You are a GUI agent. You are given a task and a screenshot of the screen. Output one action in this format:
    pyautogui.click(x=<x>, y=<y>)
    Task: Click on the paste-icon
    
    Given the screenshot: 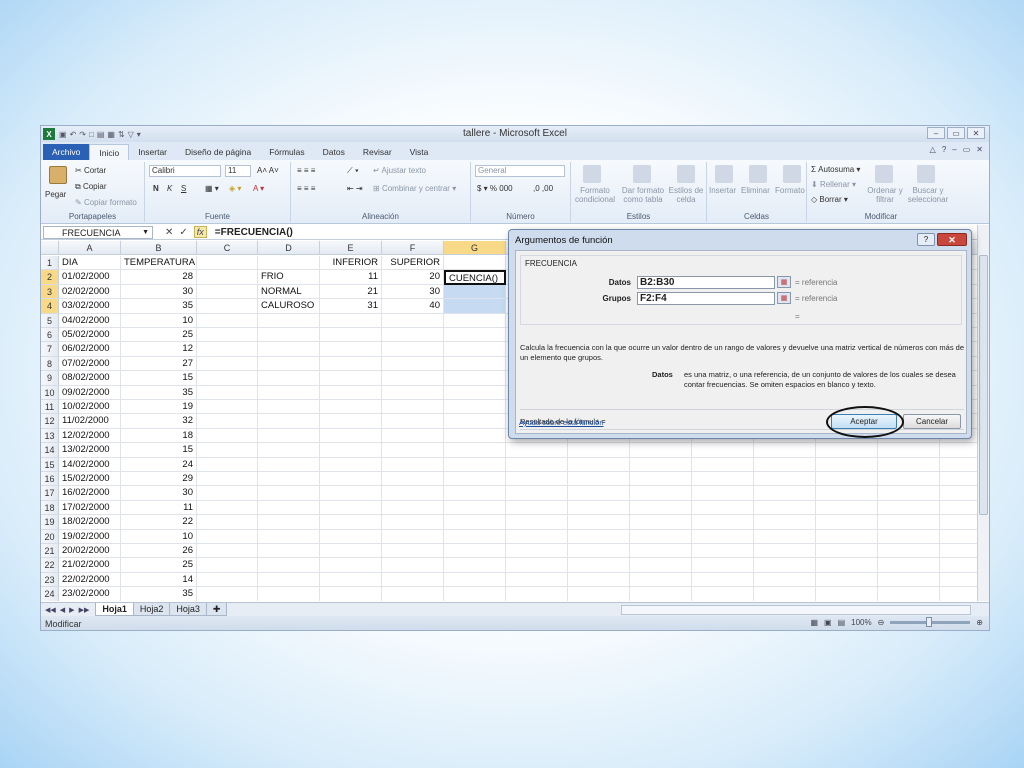 What is the action you would take?
    pyautogui.click(x=58, y=175)
    